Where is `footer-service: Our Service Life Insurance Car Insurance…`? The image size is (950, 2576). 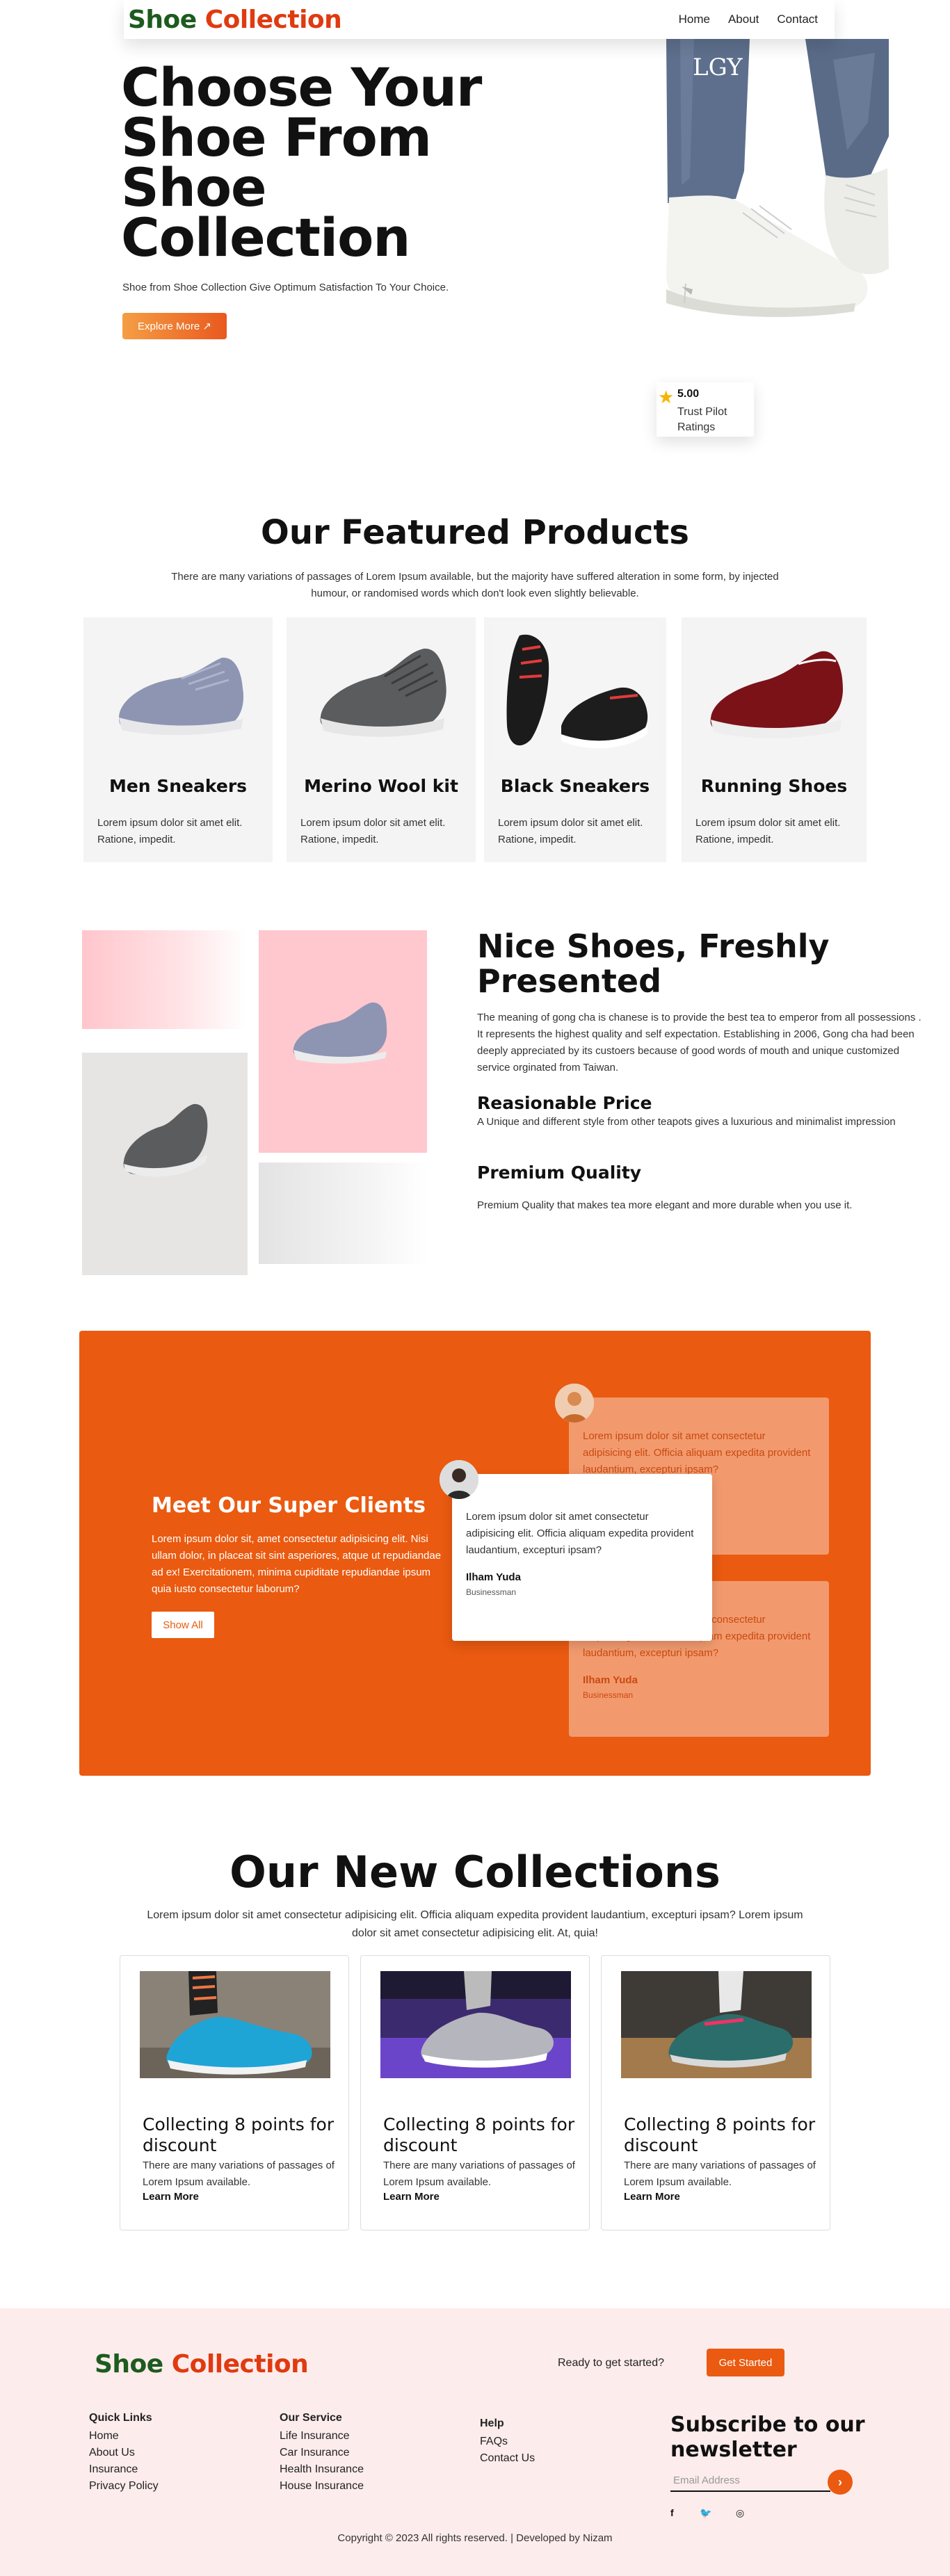
footer-service: Our Service Life Insurance Car Insurance… is located at coordinates (322, 2452).